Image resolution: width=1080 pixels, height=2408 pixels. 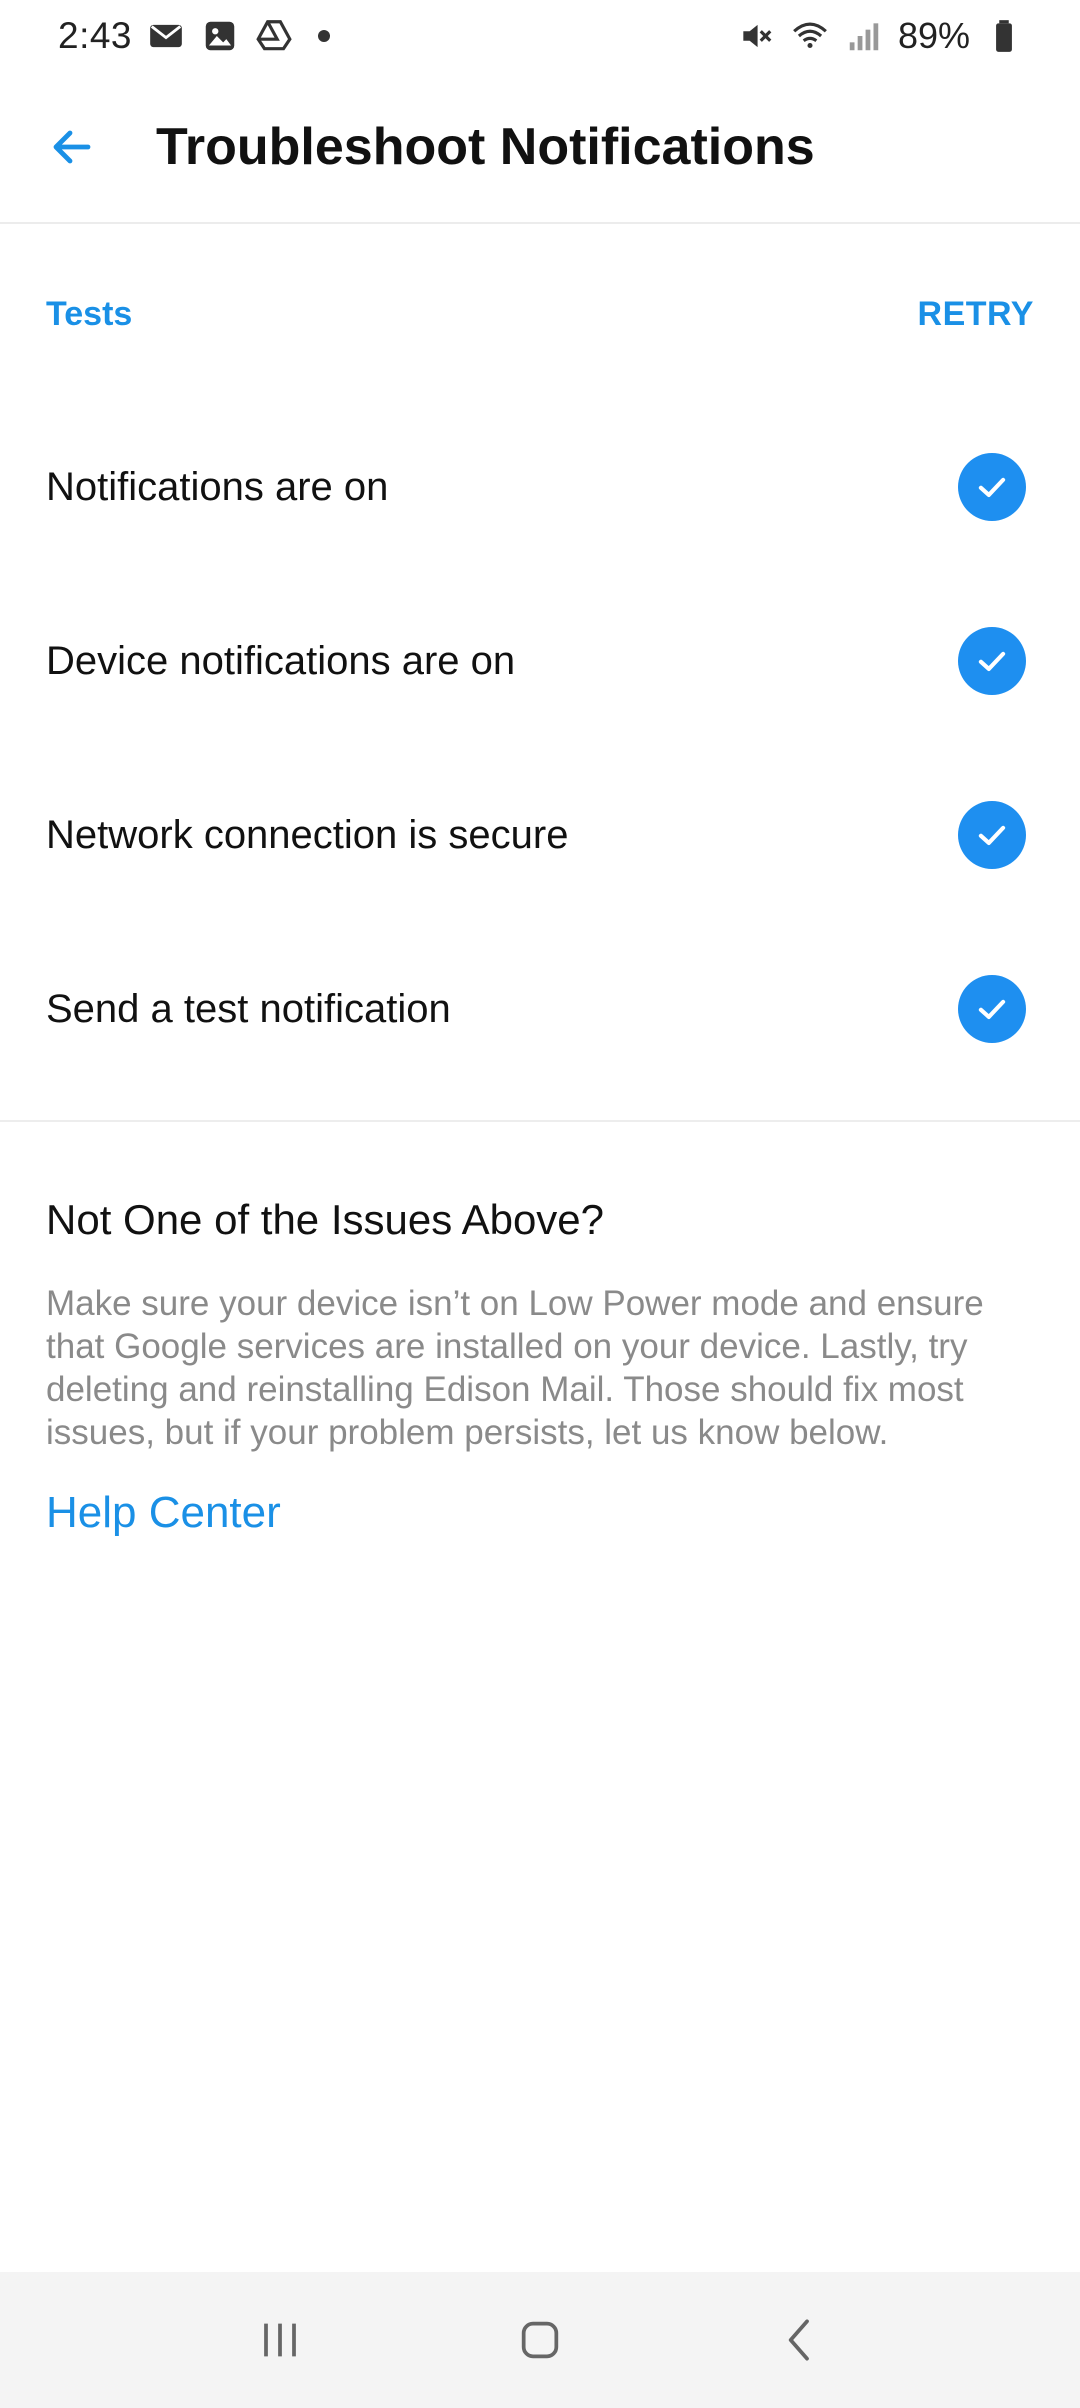 I want to click on status-right: 89%, so click(x=880, y=36).